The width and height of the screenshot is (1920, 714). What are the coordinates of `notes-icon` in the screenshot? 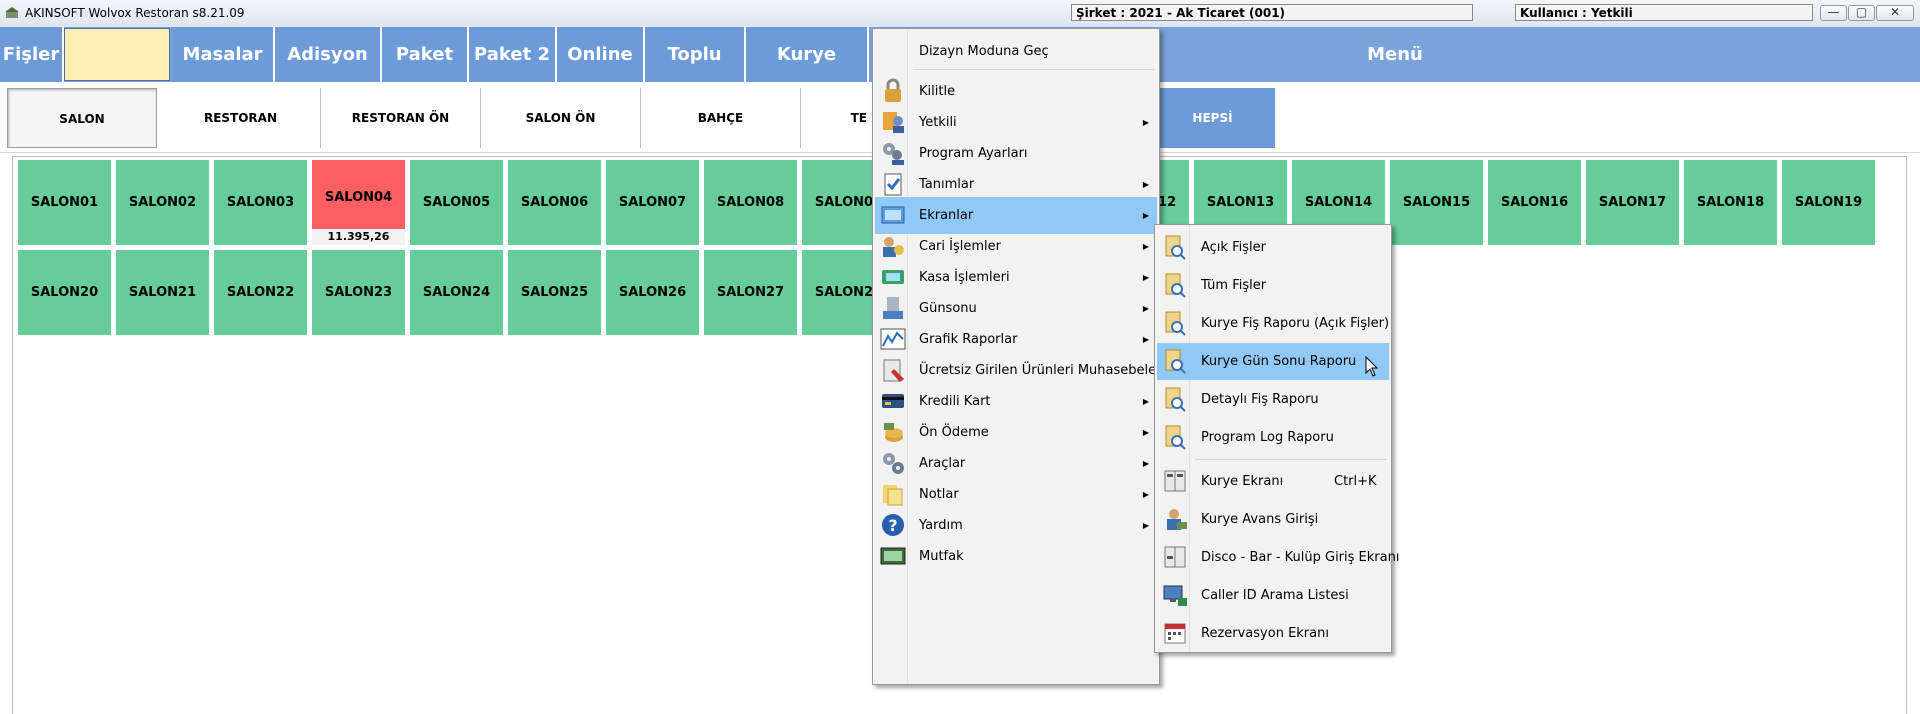 It's located at (893, 495).